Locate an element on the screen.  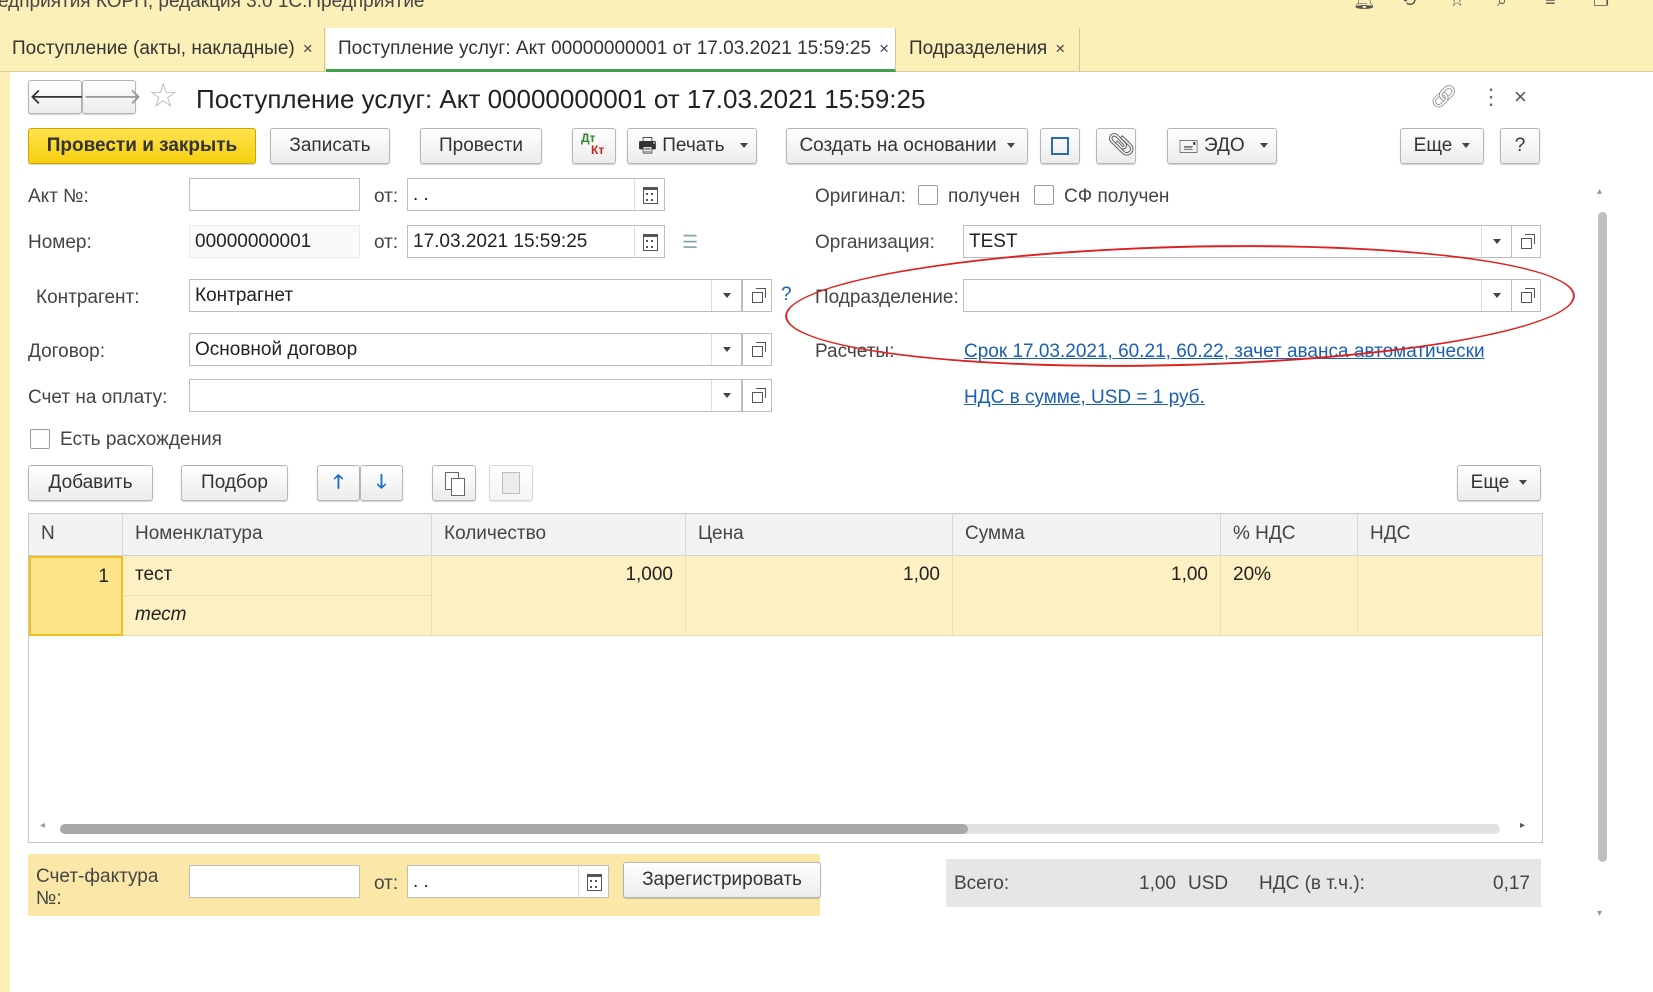
open-invoice-icon is located at coordinates (757, 395).